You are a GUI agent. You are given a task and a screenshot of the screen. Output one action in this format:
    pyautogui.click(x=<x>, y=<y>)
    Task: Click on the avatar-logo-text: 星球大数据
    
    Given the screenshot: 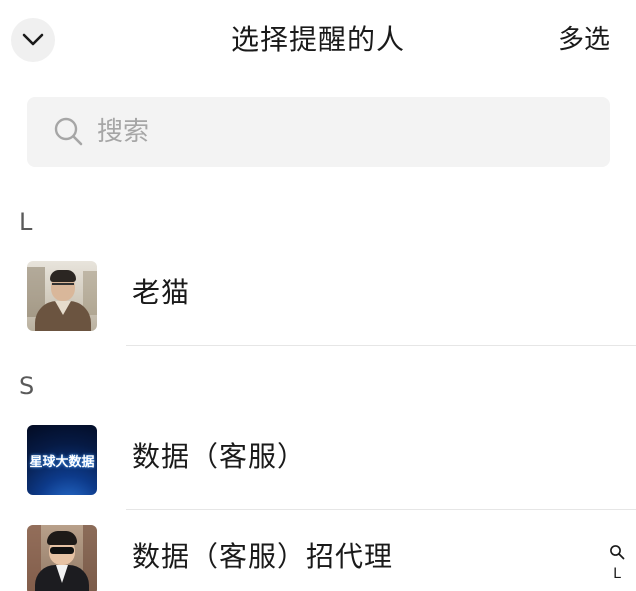 What is the action you would take?
    pyautogui.click(x=62, y=462)
    